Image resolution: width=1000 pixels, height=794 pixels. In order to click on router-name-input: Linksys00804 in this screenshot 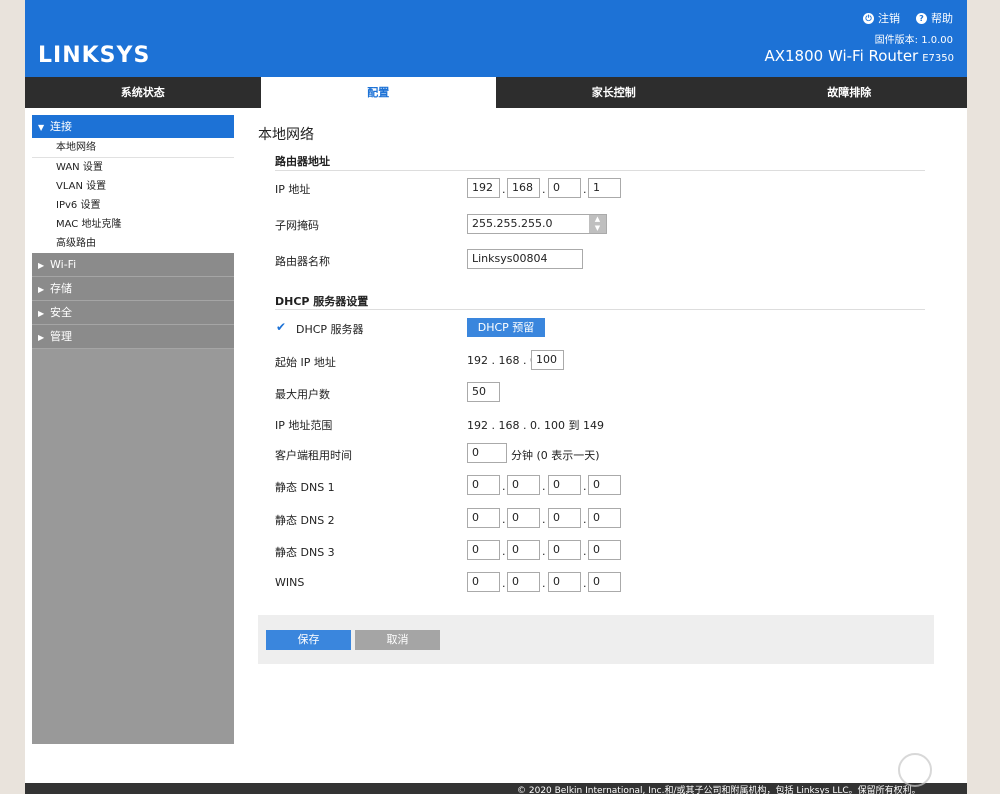, I will do `click(525, 259)`.